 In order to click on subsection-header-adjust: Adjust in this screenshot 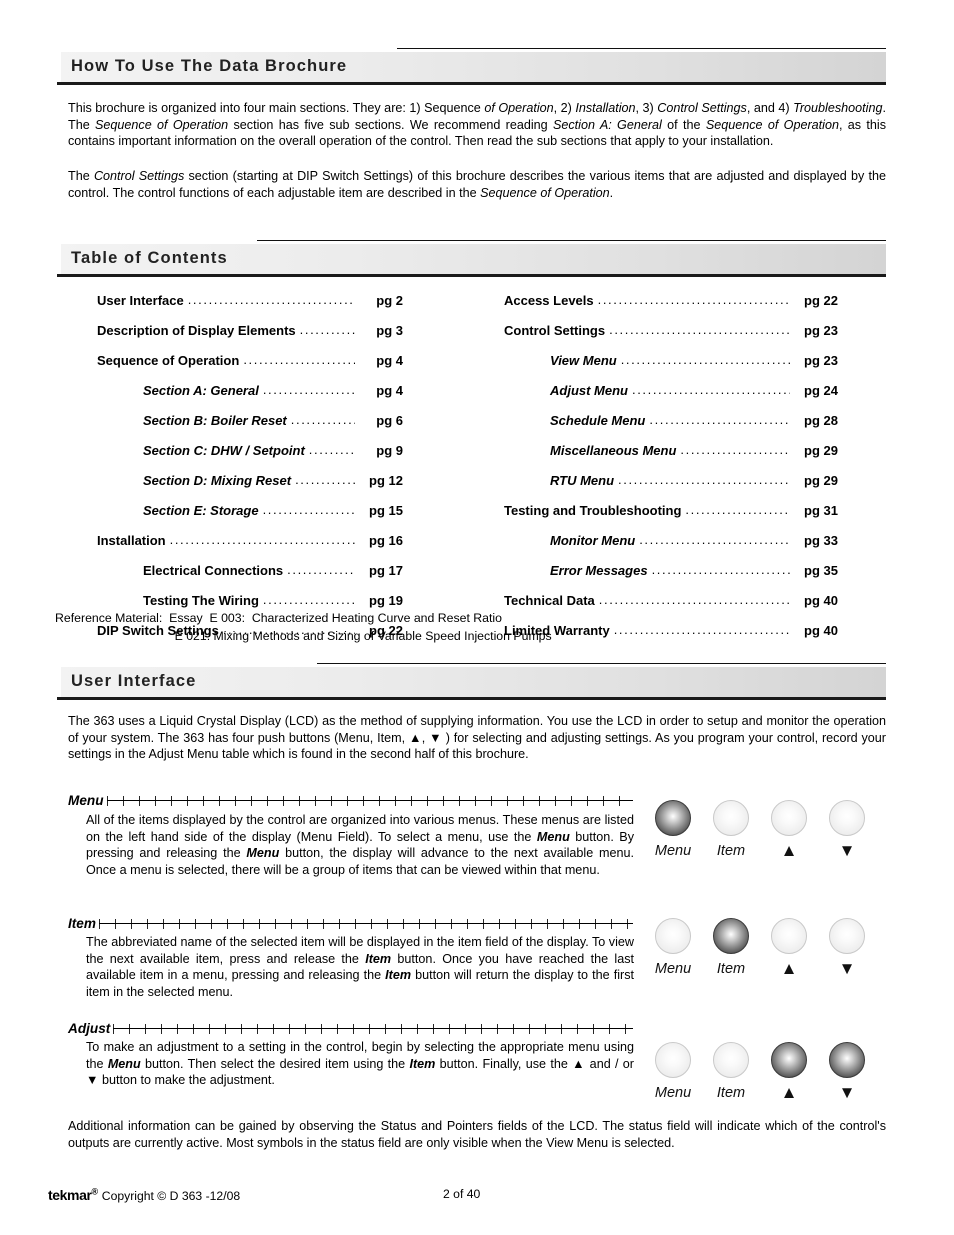, I will do `click(350, 1028)`.